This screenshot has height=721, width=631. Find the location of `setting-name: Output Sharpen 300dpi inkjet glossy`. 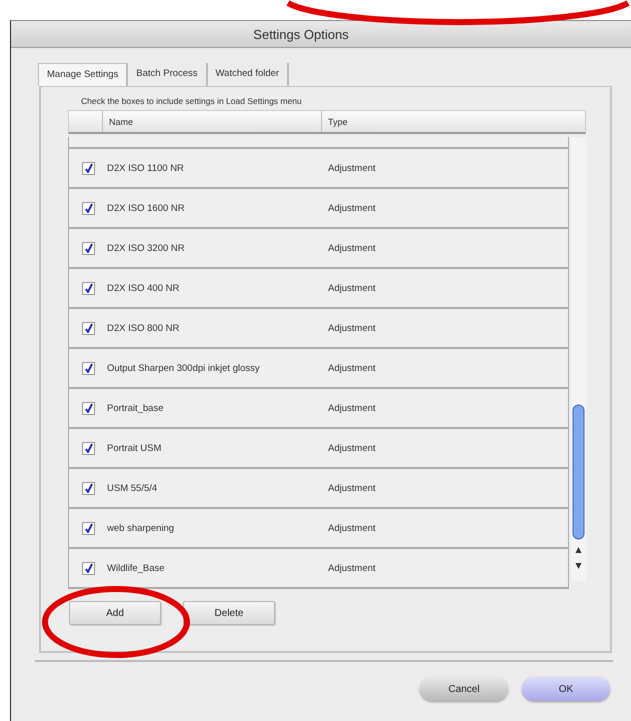

setting-name: Output Sharpen 300dpi inkjet glossy is located at coordinates (184, 368).